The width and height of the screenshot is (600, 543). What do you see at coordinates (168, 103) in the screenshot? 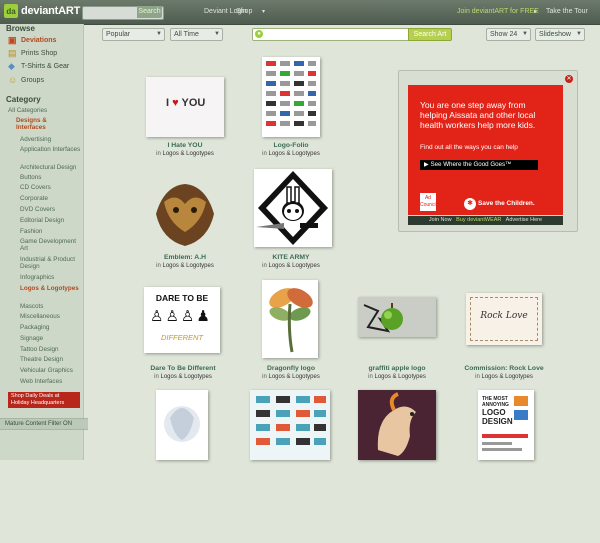
I see `thumb-text-i: I` at bounding box center [168, 103].